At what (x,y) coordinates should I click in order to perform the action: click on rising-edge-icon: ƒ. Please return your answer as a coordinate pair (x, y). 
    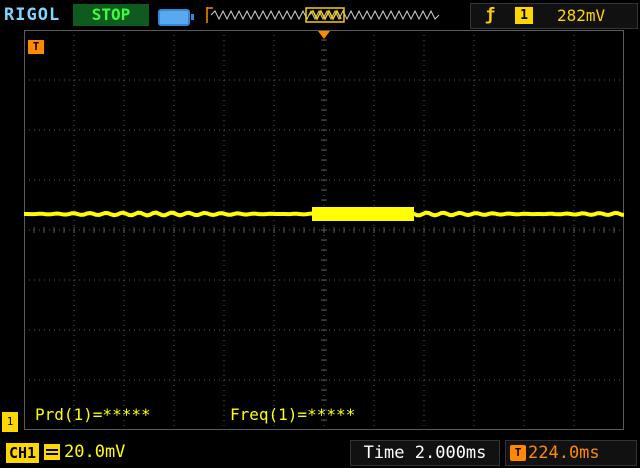
    Looking at the image, I should click on (490, 15).